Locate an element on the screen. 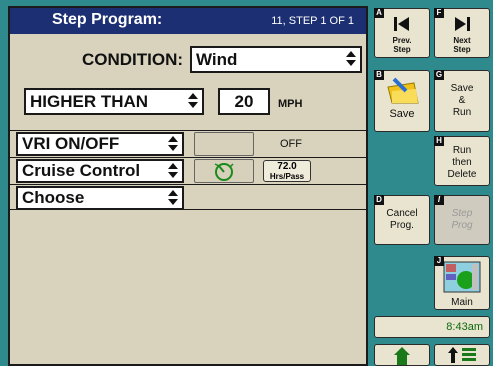 The image size is (493, 366). comparator-select: HIGHER THAN is located at coordinates (114, 101).